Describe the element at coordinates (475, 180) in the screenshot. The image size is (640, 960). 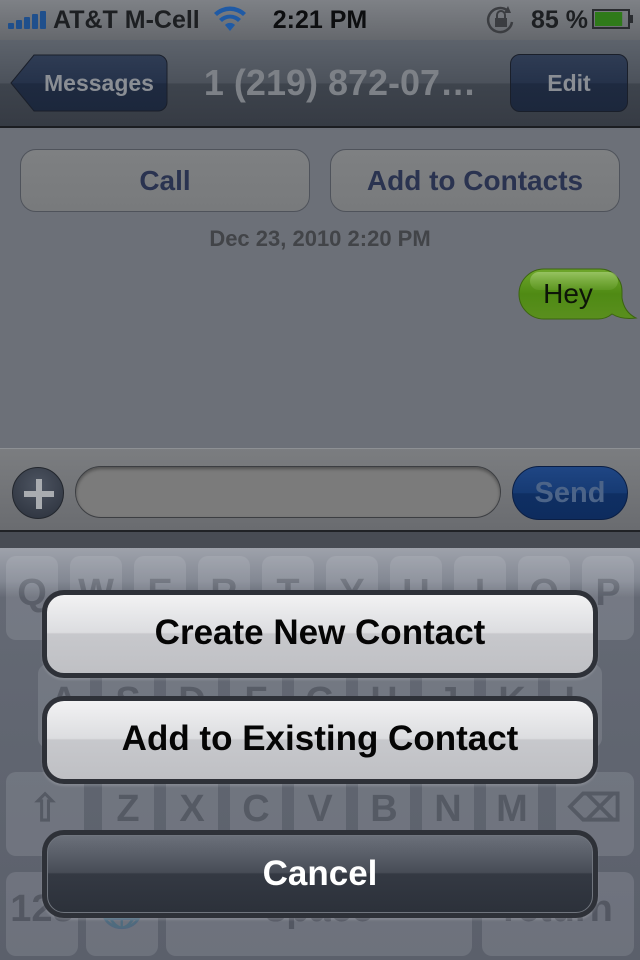
I see `add-to-contacts-button: Add to Contacts` at that location.